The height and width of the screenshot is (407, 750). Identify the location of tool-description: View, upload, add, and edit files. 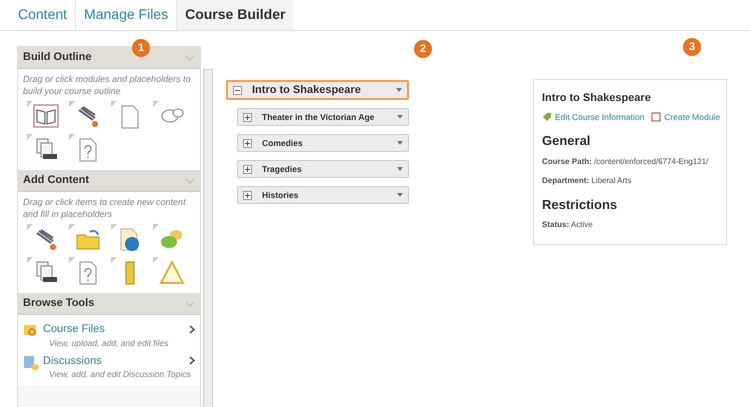
(109, 343).